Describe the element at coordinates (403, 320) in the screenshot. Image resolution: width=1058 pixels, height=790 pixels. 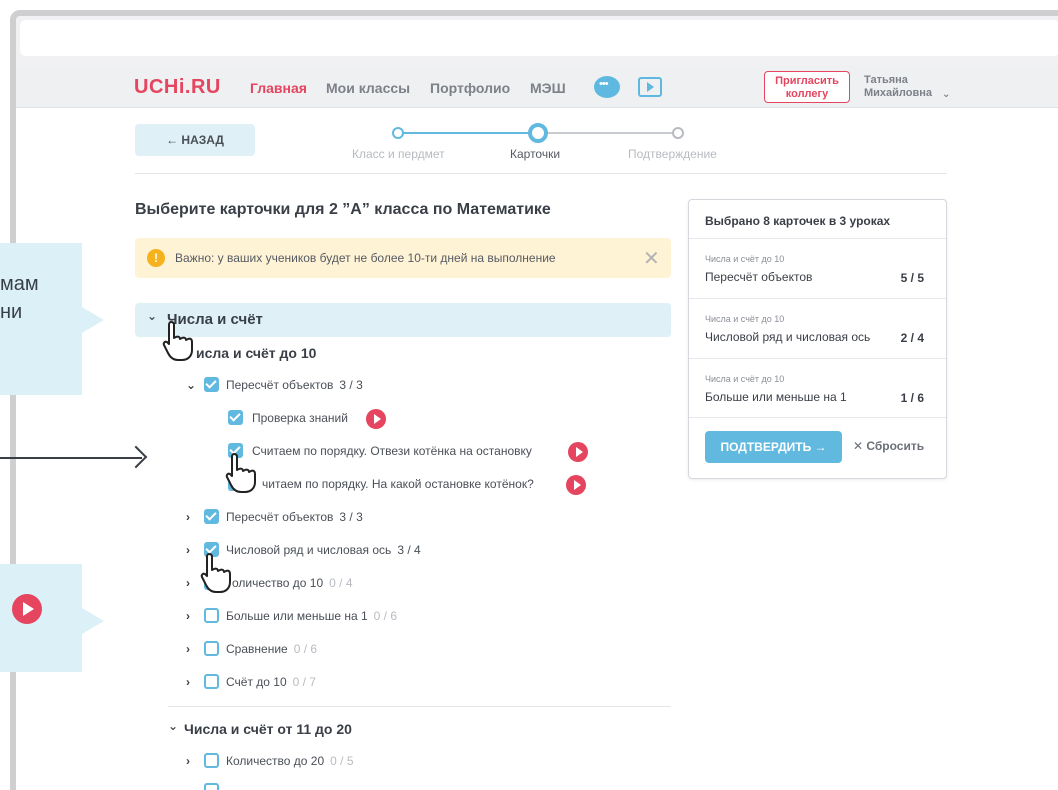
I see `section-header: ⌄ Числа и счёт` at that location.